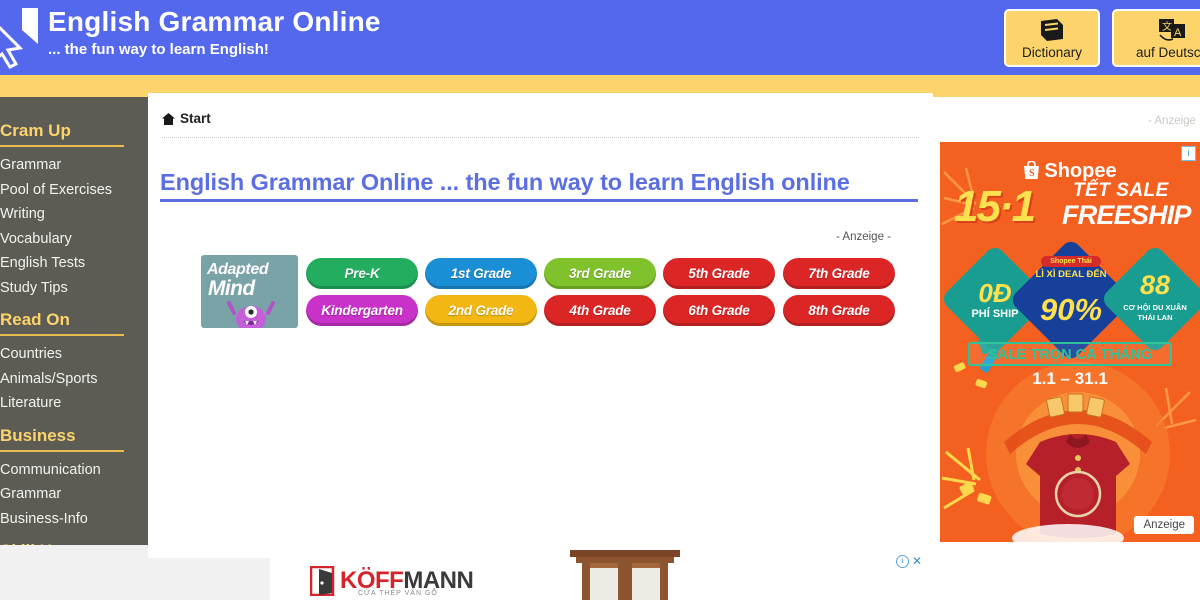  I want to click on svg-text: A, so click(1178, 33).